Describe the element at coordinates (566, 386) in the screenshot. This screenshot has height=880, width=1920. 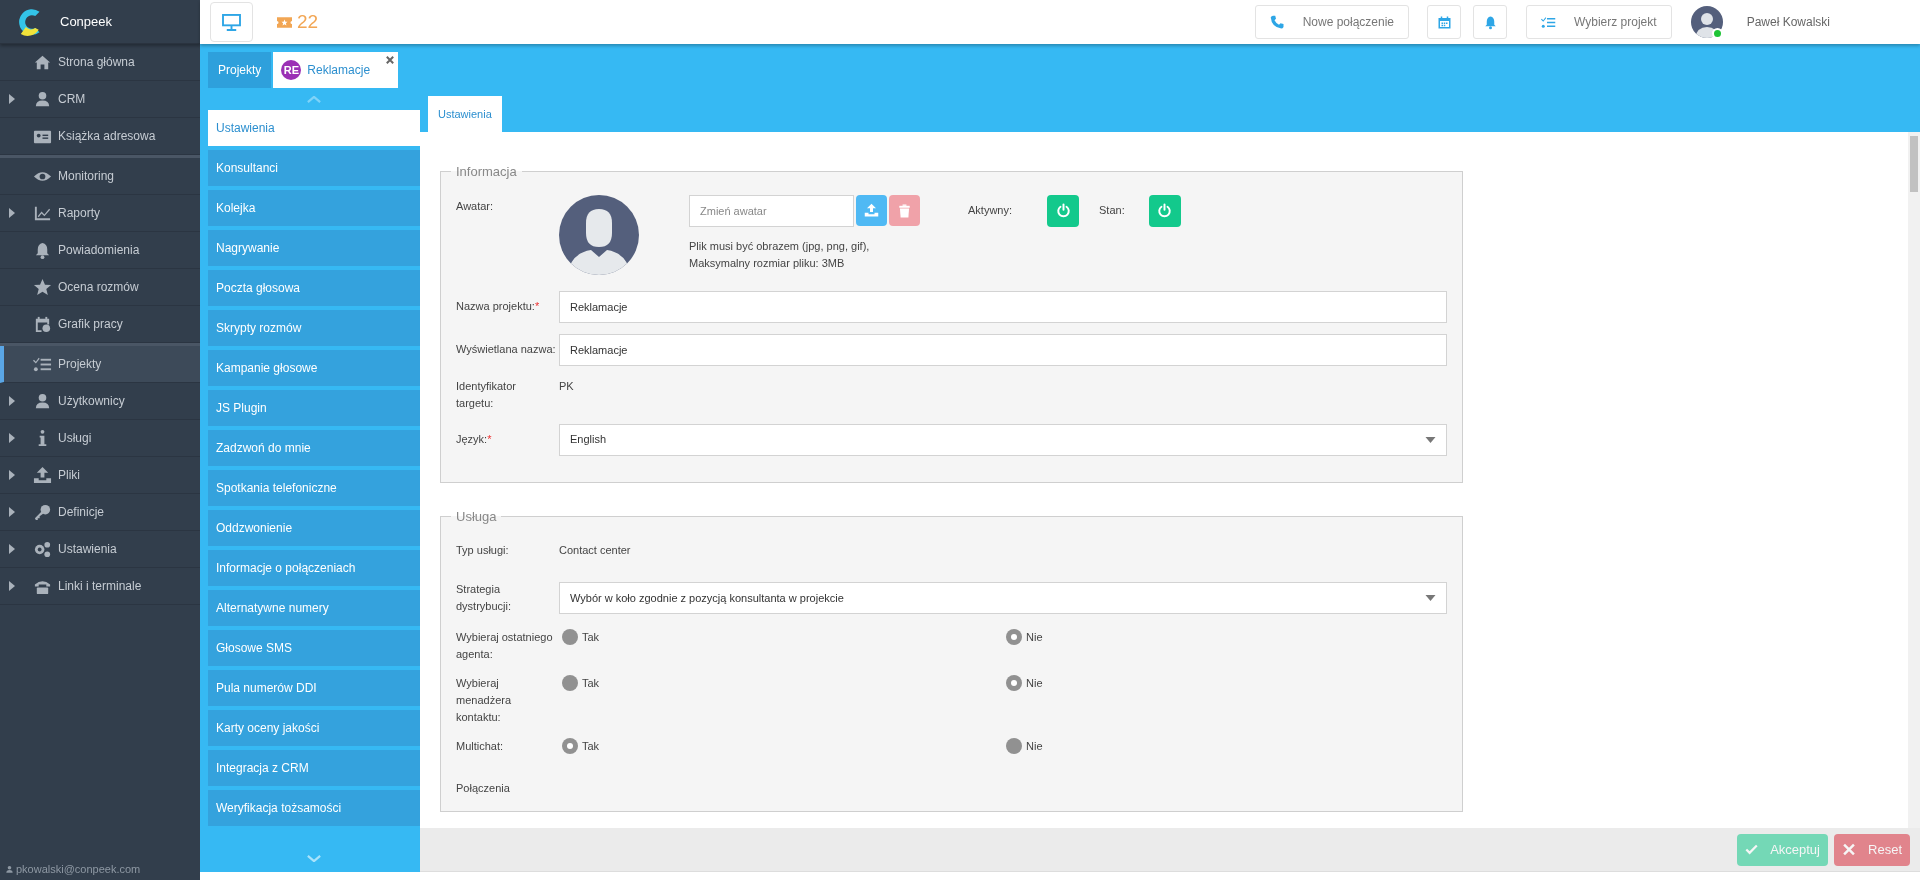
I see `field-value: PK` at that location.